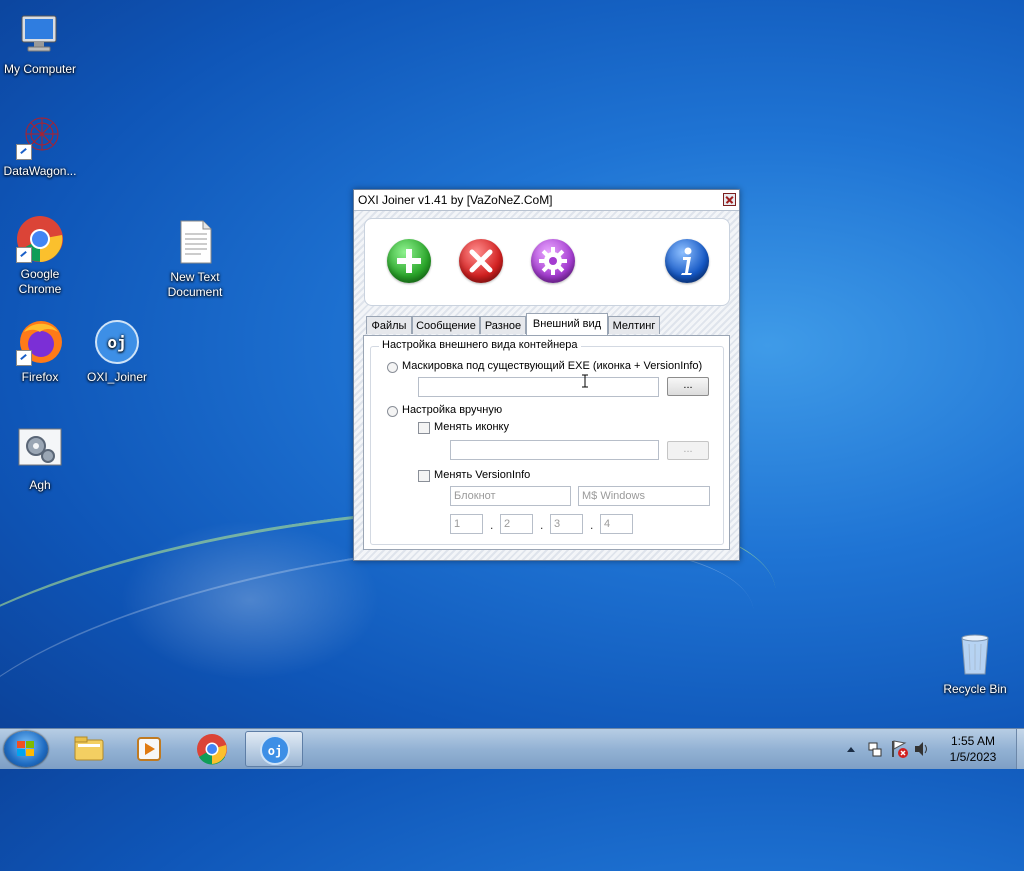 The image size is (1024, 871). What do you see at coordinates (1020, 749) in the screenshot?
I see `show-desktop-button` at bounding box center [1020, 749].